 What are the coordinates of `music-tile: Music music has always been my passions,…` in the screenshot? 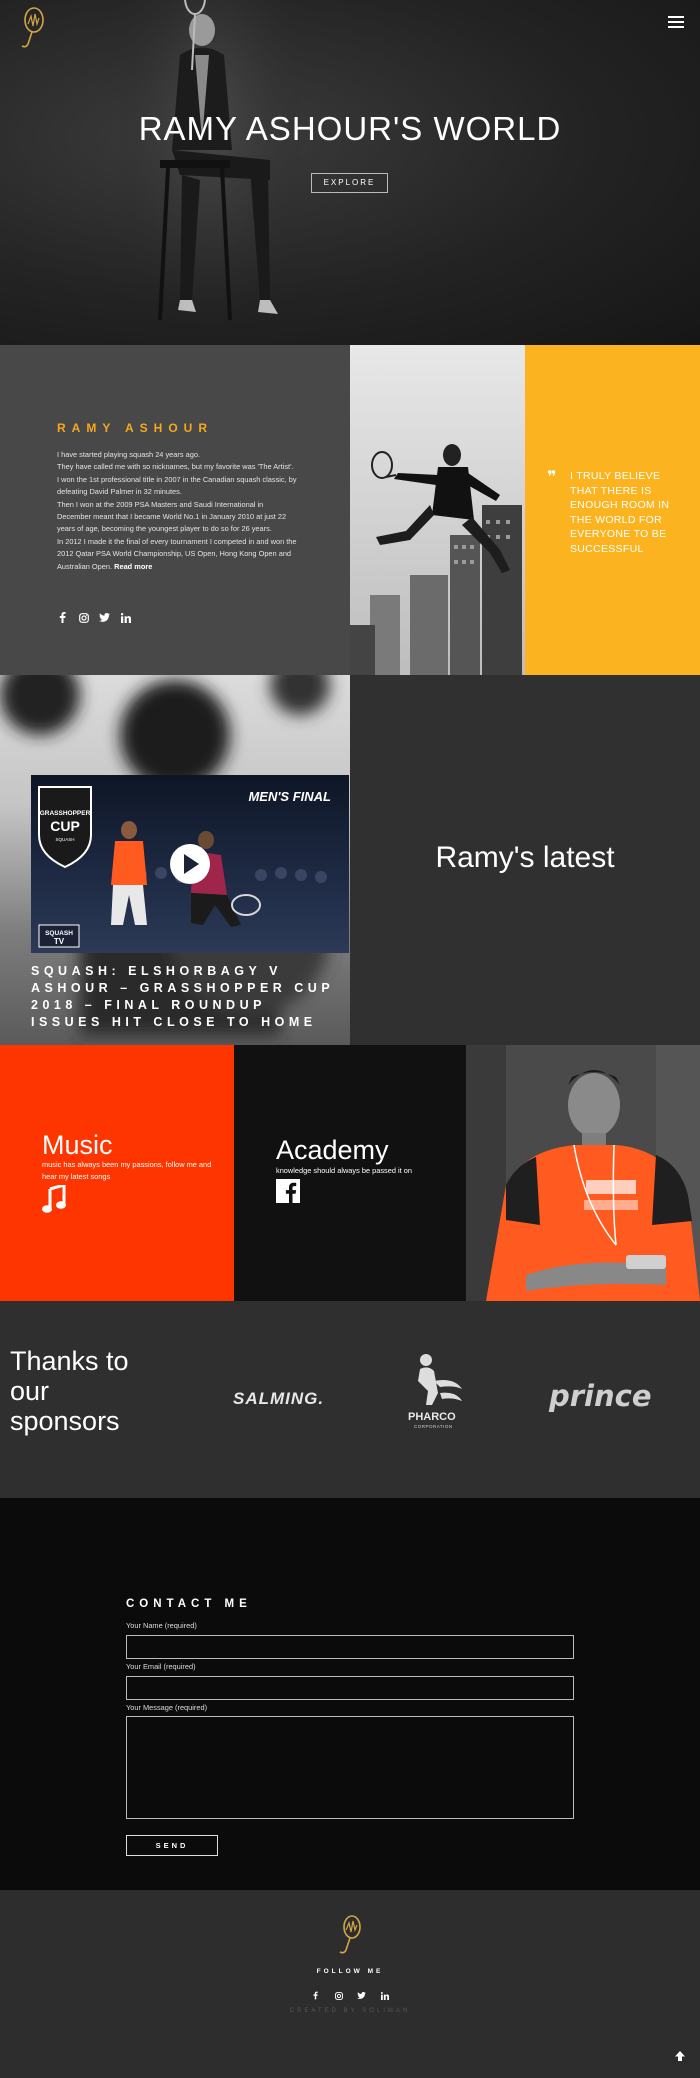 It's located at (117, 1173).